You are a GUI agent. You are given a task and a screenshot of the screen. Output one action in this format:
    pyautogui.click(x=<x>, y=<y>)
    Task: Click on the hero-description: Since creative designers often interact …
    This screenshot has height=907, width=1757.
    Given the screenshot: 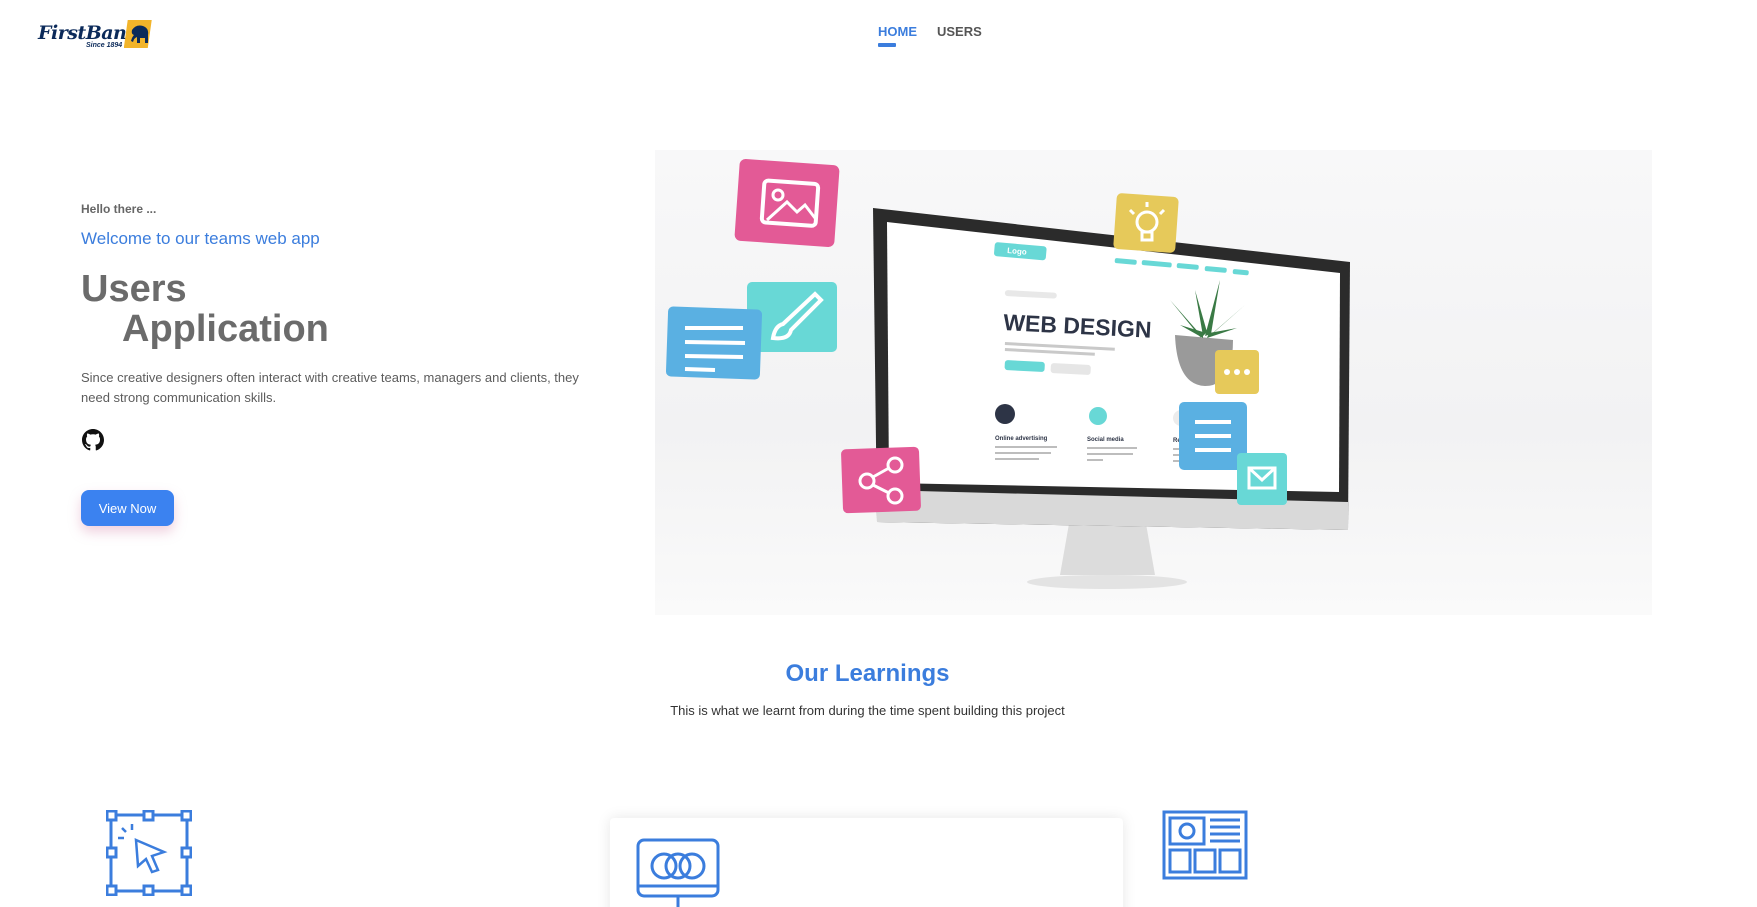 What is the action you would take?
    pyautogui.click(x=330, y=387)
    